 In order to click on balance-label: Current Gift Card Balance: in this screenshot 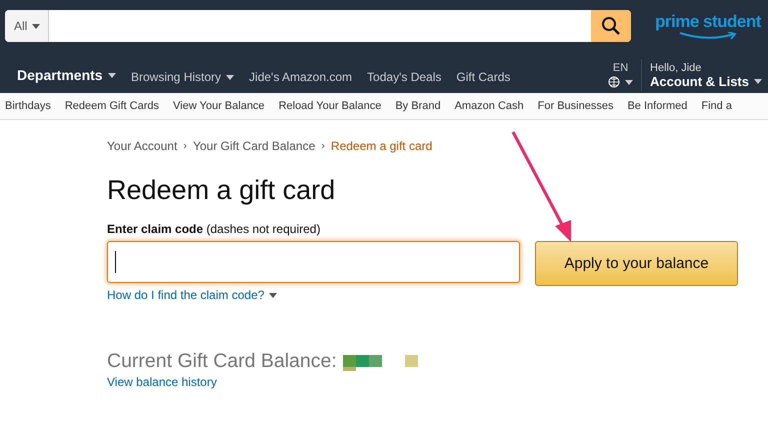, I will do `click(222, 361)`.